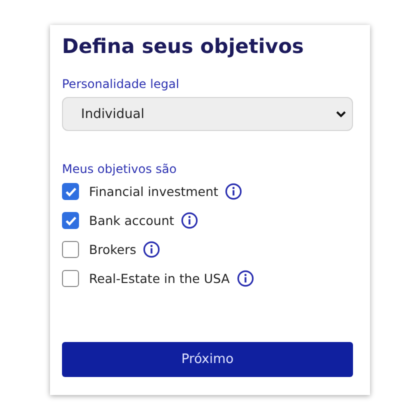 The width and height of the screenshot is (420, 420). I want to click on chevron-down-icon, so click(341, 114).